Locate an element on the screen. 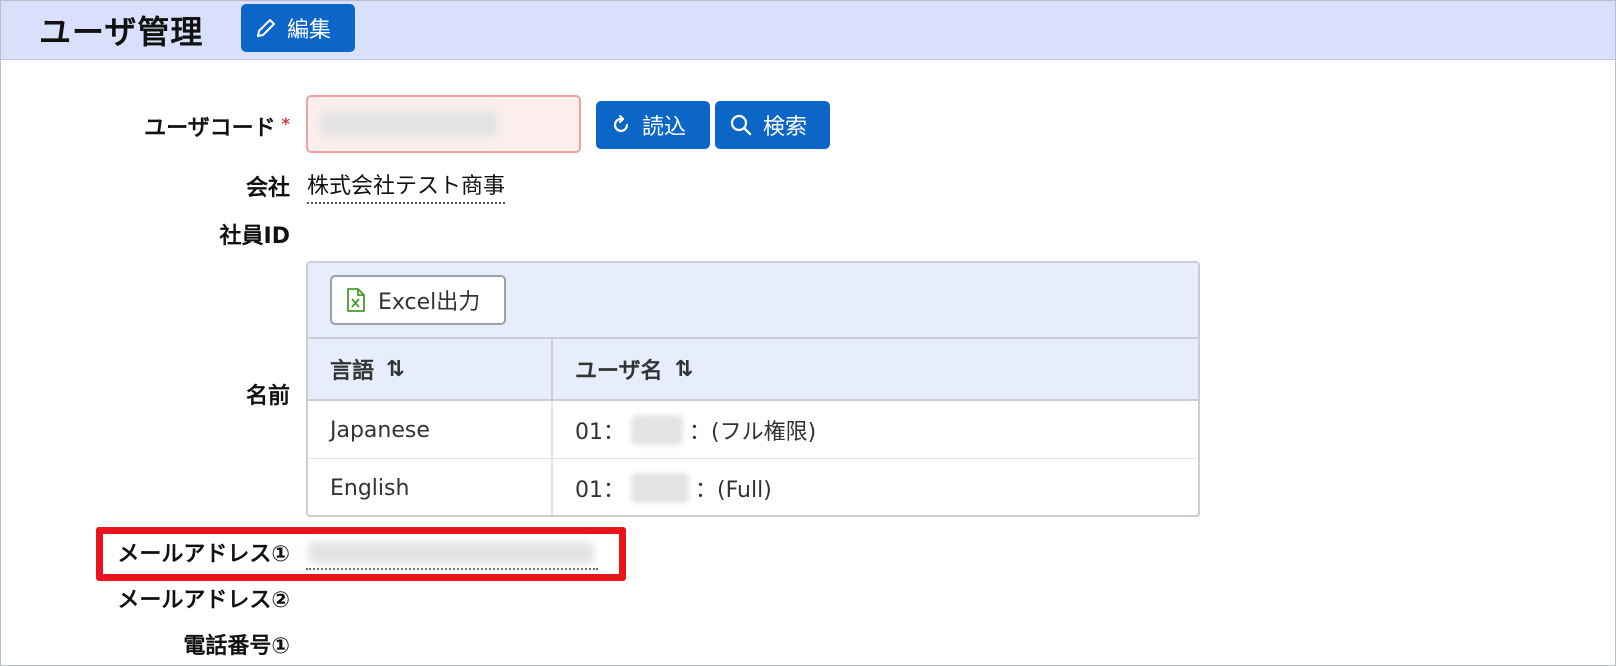  user-code-label-text: ユーザコード is located at coordinates (210, 128).